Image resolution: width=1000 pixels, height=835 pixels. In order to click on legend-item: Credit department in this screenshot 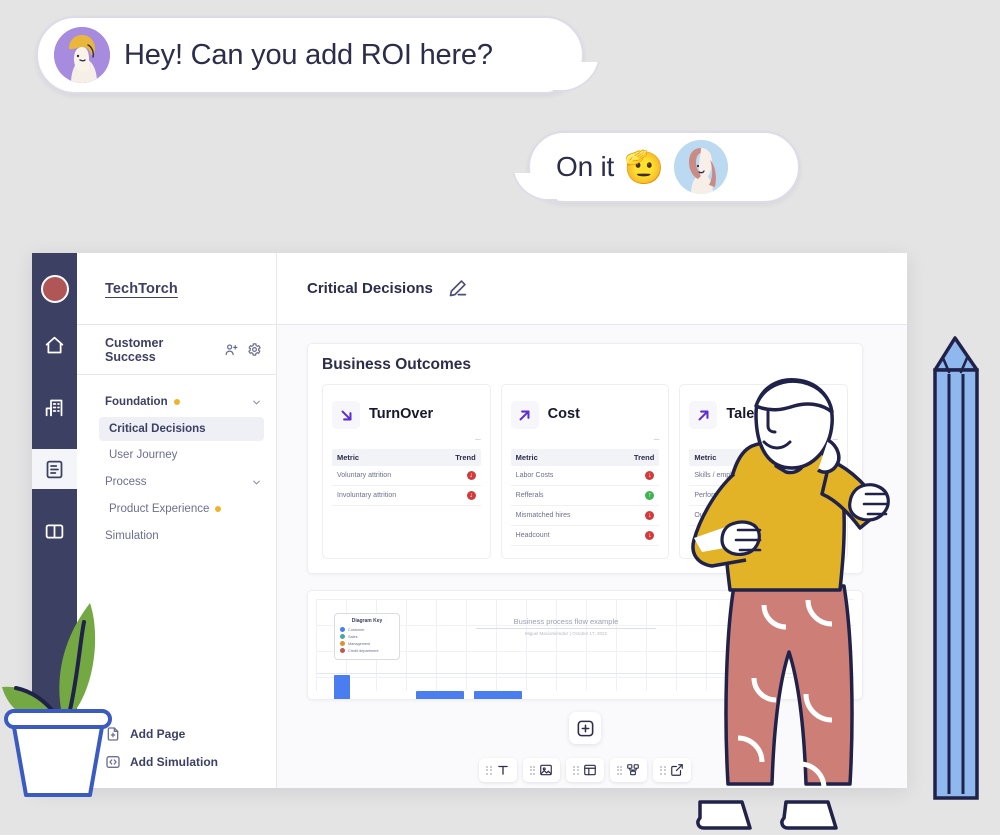, I will do `click(367, 650)`.